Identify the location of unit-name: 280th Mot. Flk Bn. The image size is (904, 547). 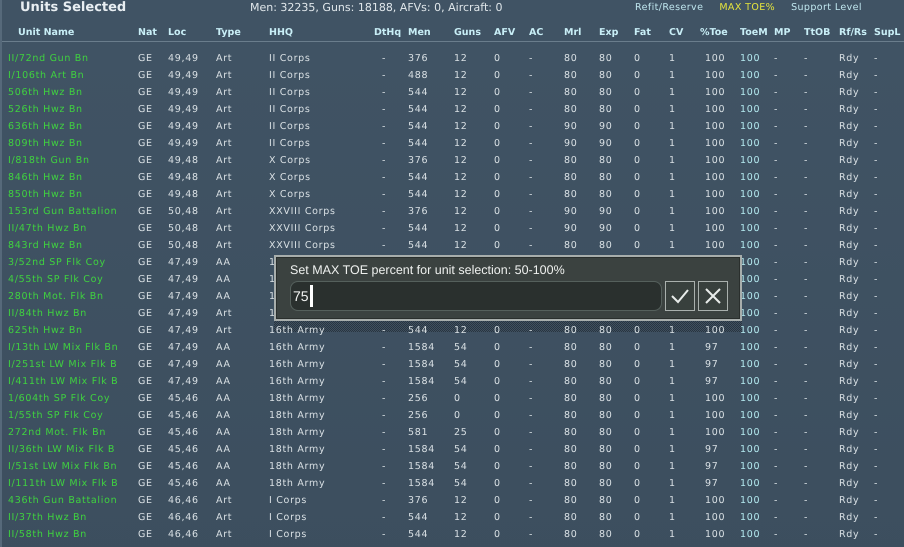
(56, 296).